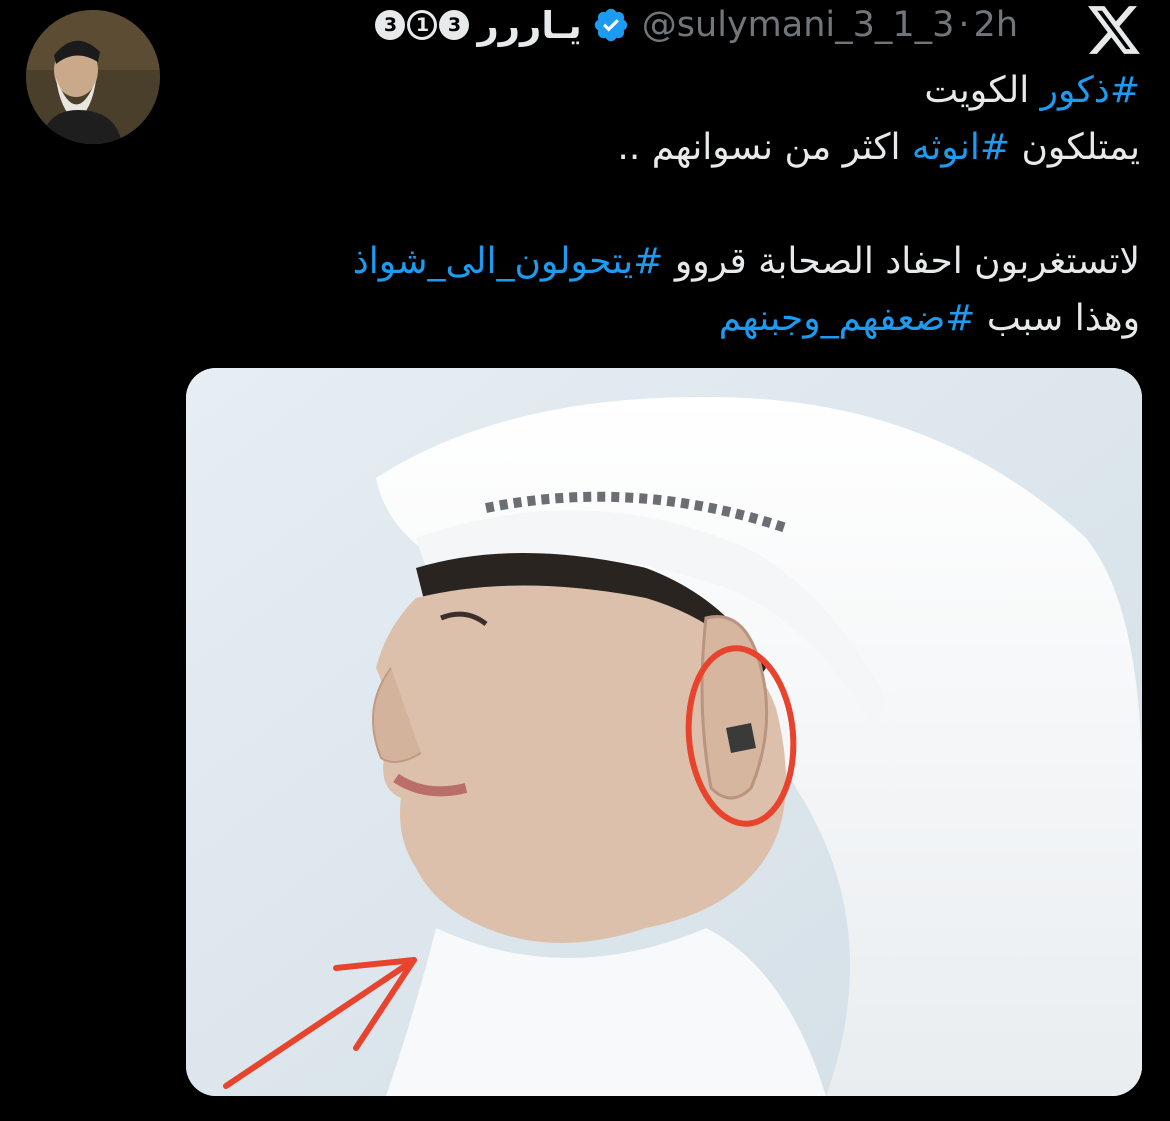 This screenshot has height=1121, width=1170. Describe the element at coordinates (798, 25) in the screenshot. I see `user-handle: @sulymani_3_1_3` at that location.